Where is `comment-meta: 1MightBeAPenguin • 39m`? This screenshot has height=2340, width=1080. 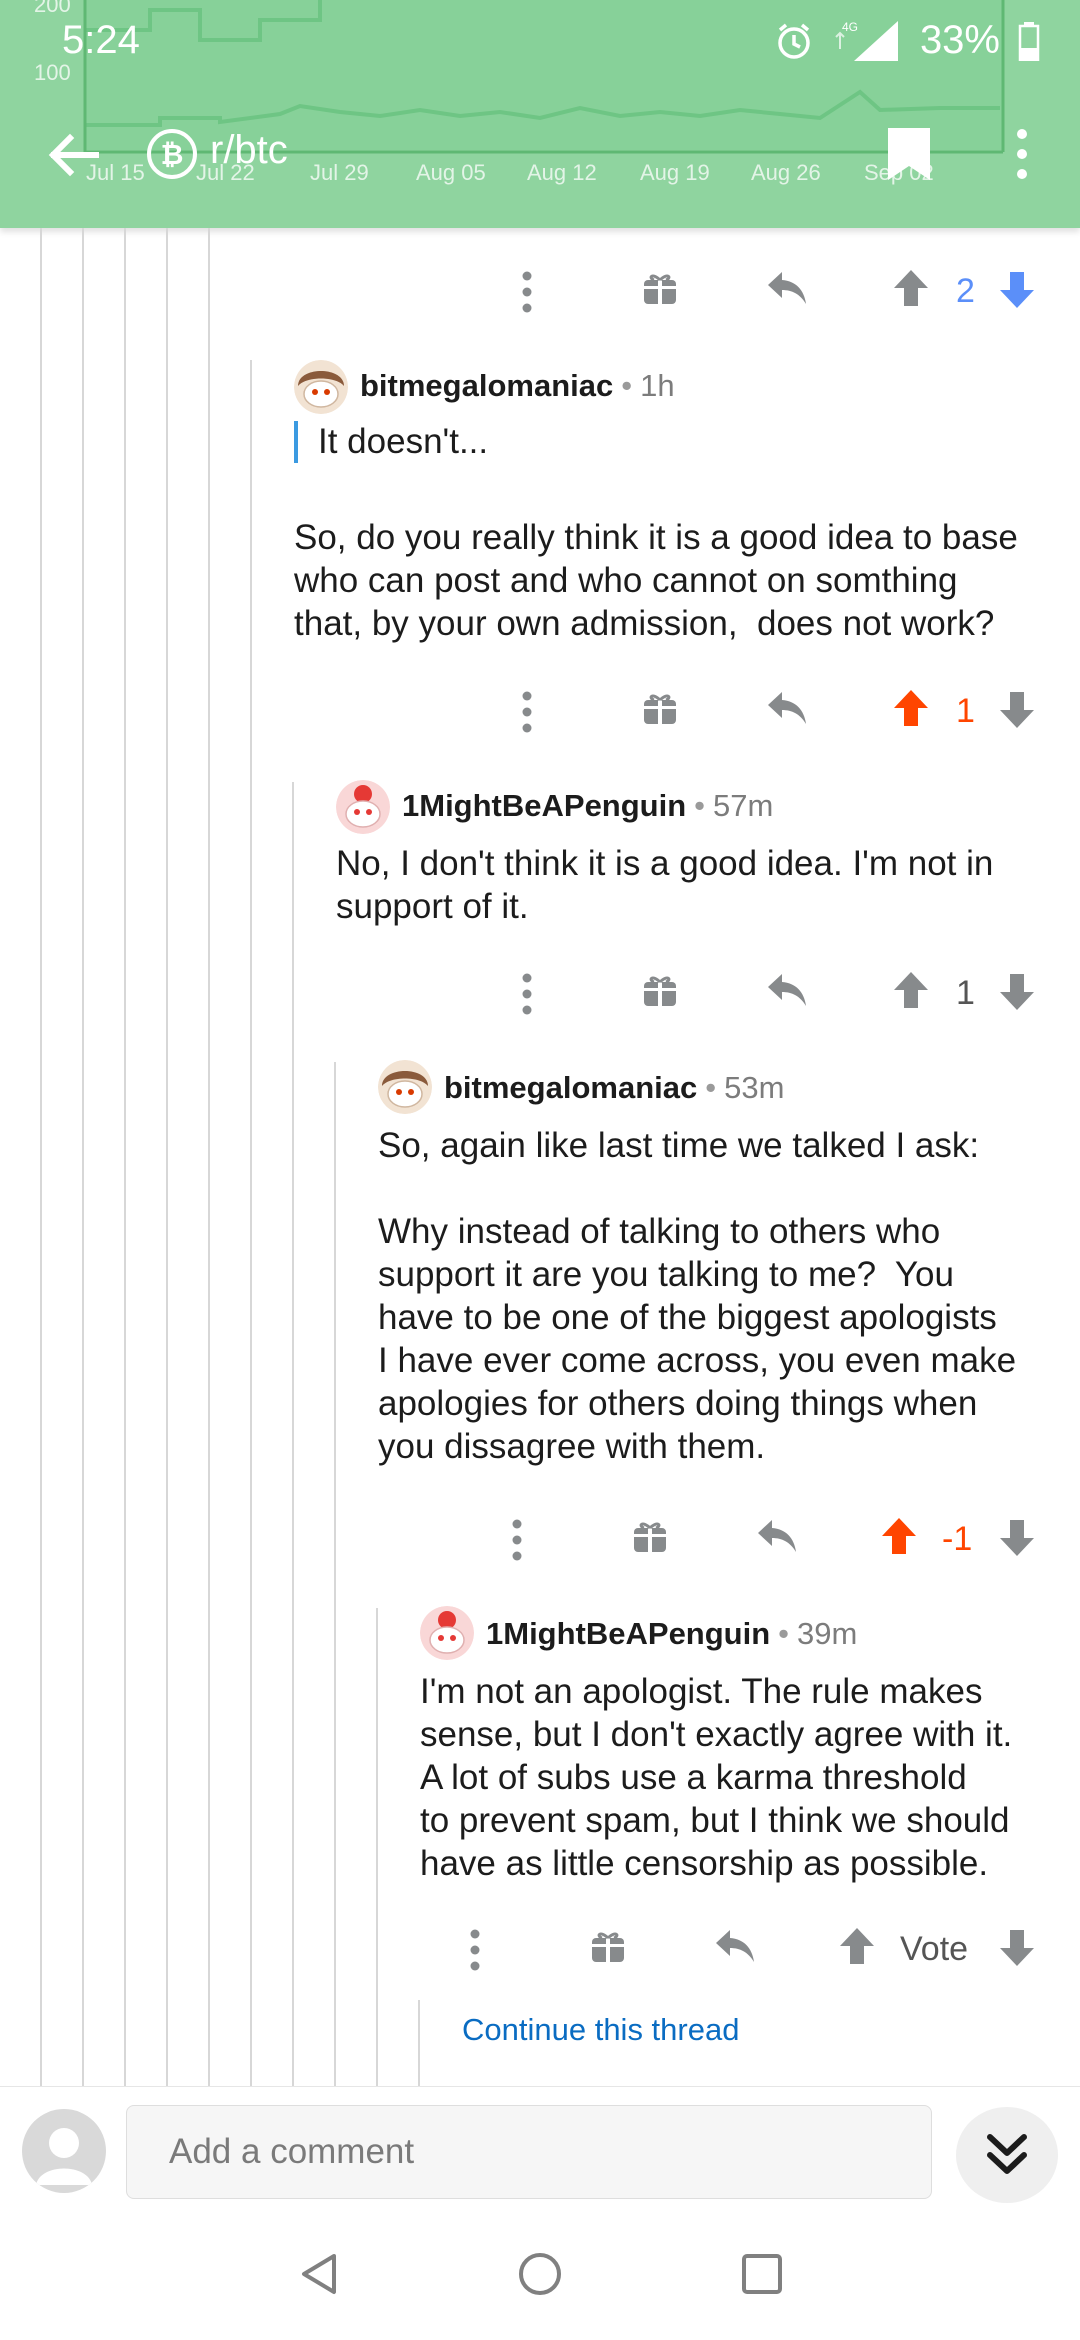
comment-meta: 1MightBeAPenguin • 39m is located at coordinates (671, 1634).